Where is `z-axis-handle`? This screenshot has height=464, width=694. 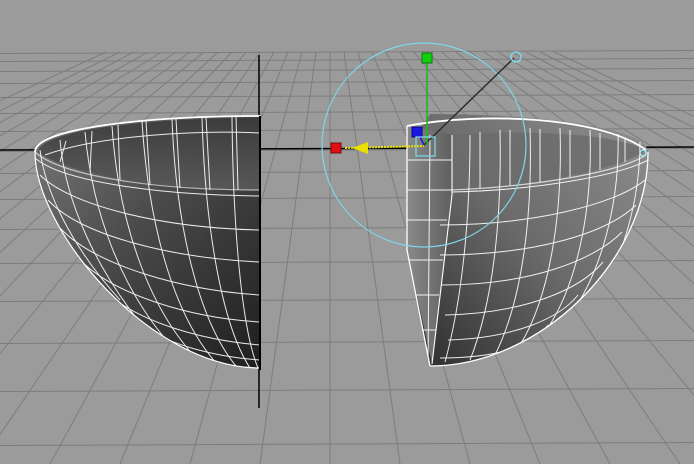 z-axis-handle is located at coordinates (417, 132).